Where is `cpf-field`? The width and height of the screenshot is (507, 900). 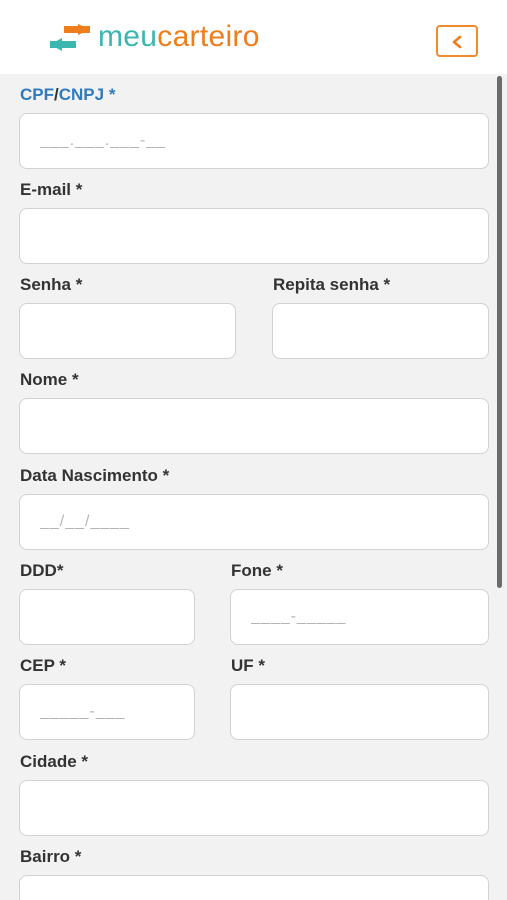 cpf-field is located at coordinates (254, 141).